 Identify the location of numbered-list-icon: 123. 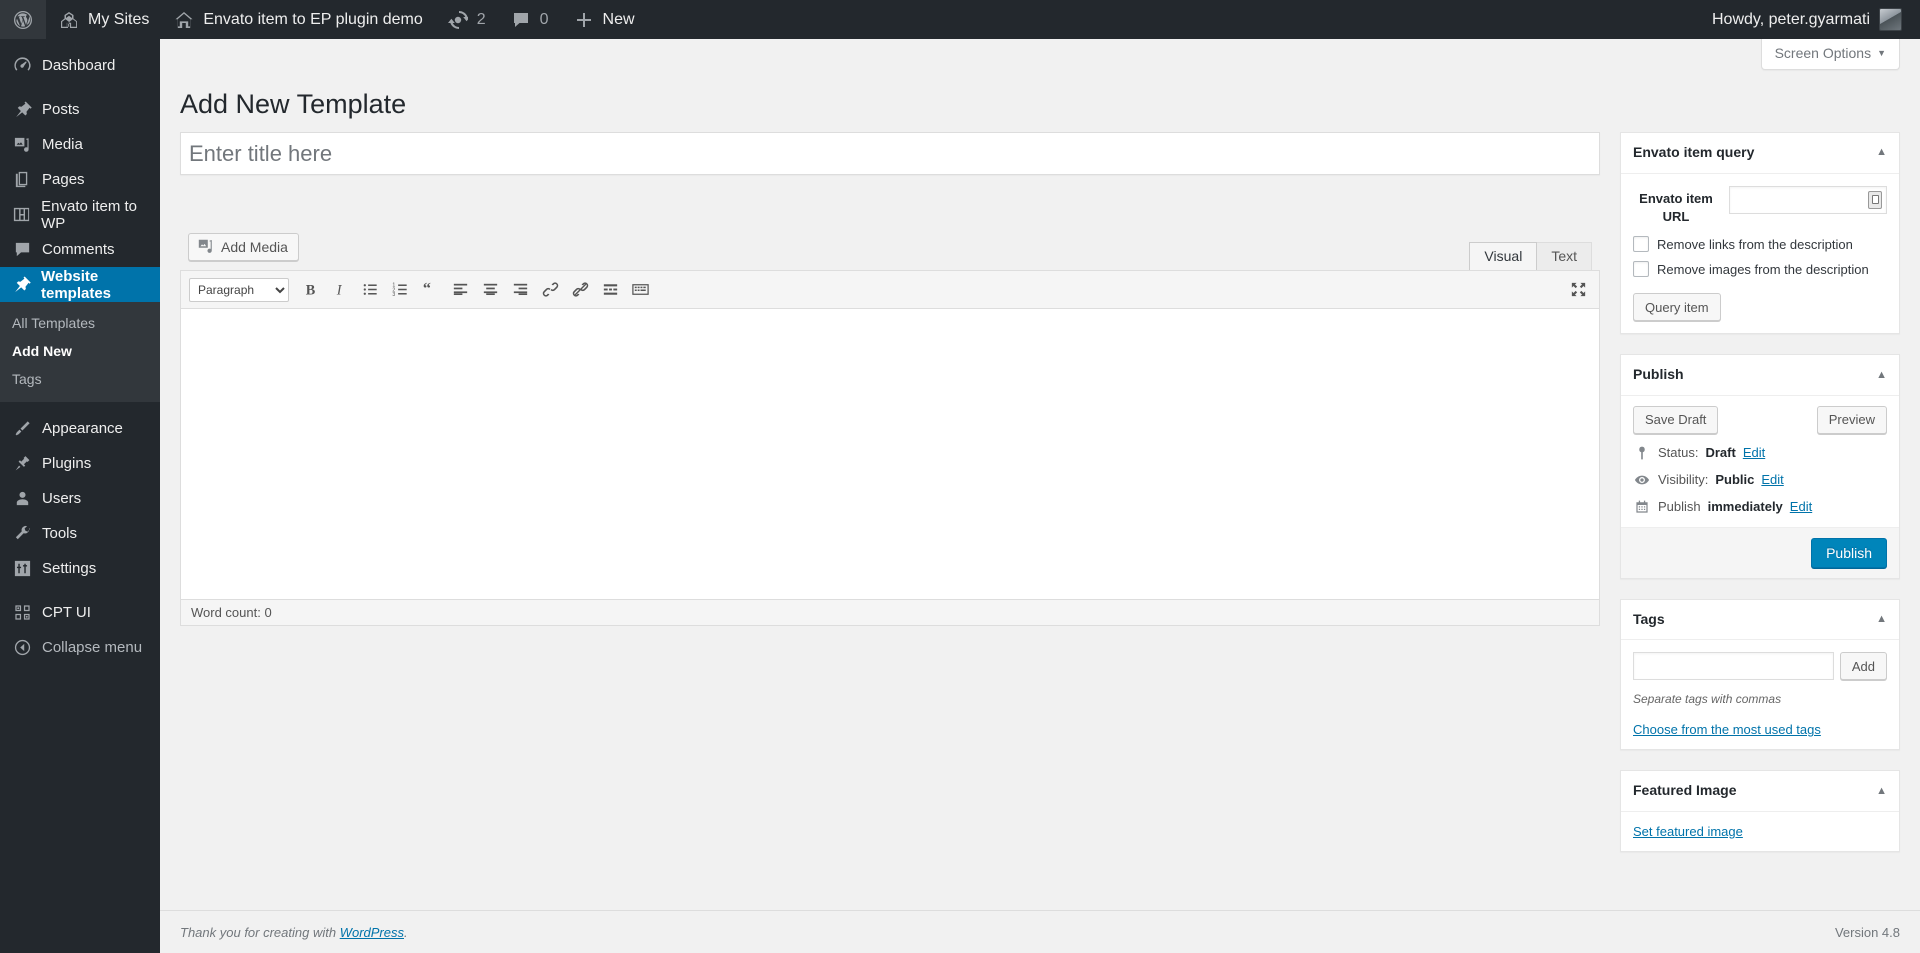
(400, 290).